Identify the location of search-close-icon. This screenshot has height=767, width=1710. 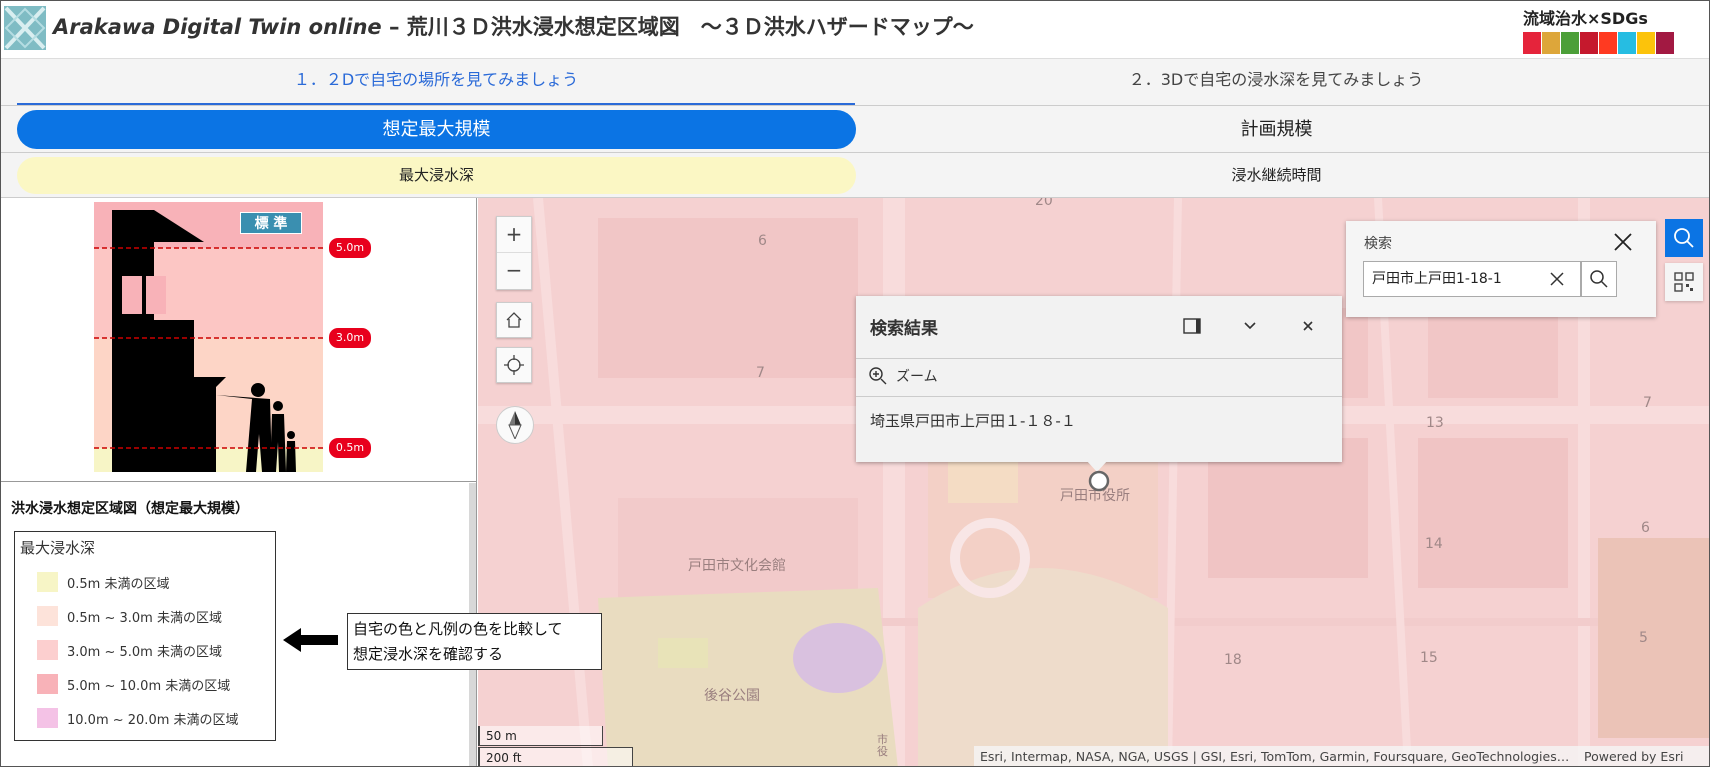
(1623, 242).